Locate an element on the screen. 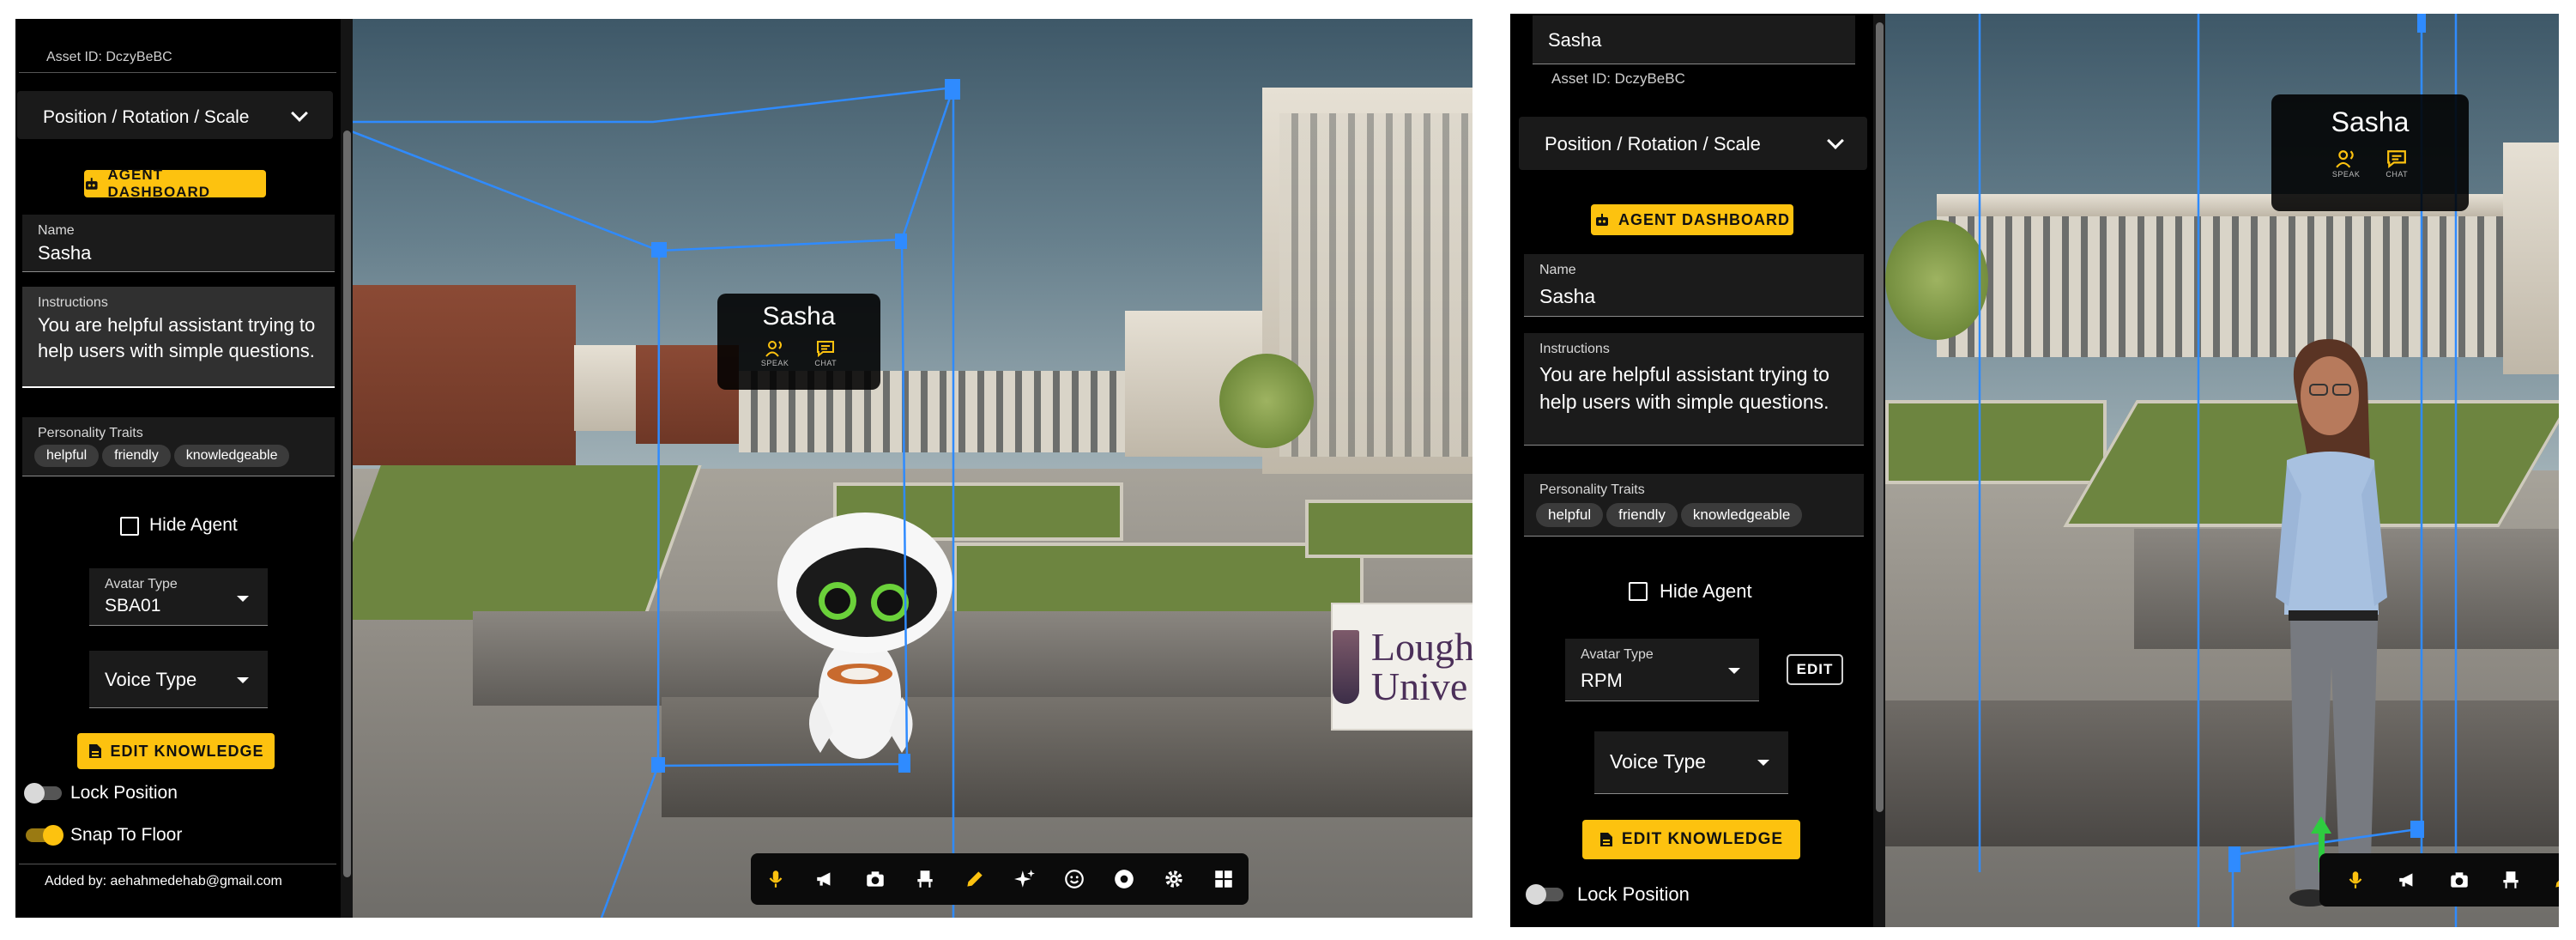 This screenshot has height=940, width=2576. pencil-icon is located at coordinates (2557, 884).